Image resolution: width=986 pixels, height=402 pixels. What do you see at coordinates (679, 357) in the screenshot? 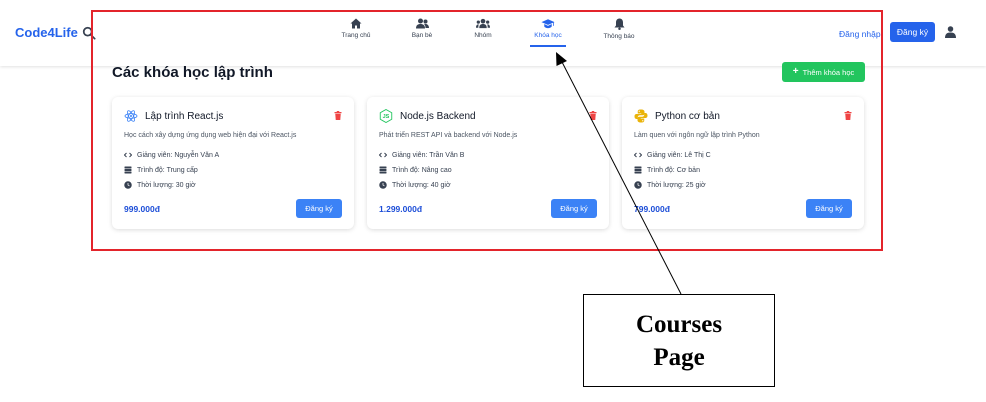
I see `callout-line-2: Page` at bounding box center [679, 357].